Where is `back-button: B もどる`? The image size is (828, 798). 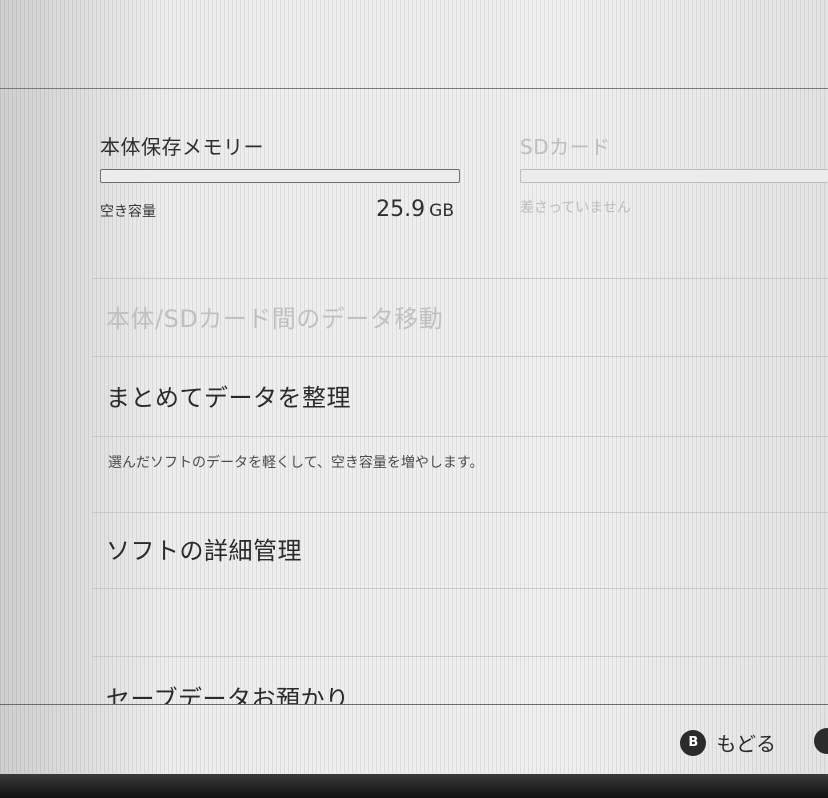 back-button: B もどる is located at coordinates (728, 742).